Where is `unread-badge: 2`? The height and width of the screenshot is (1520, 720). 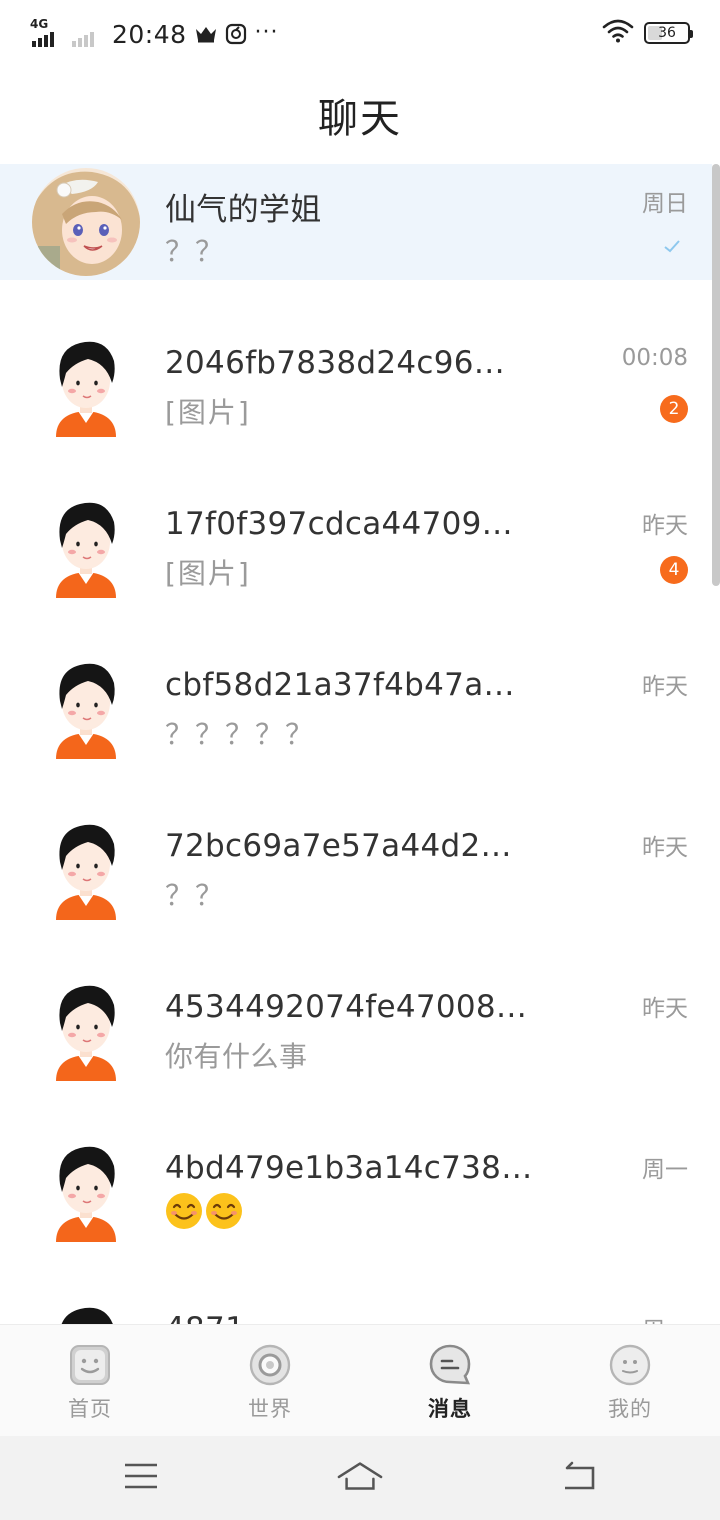 unread-badge: 2 is located at coordinates (674, 409).